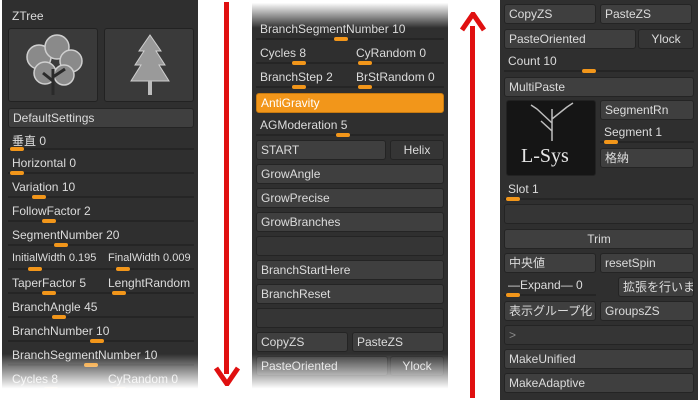  Describe the element at coordinates (43, 187) in the screenshot. I see `variation-slider-label: Variation 10` at that location.